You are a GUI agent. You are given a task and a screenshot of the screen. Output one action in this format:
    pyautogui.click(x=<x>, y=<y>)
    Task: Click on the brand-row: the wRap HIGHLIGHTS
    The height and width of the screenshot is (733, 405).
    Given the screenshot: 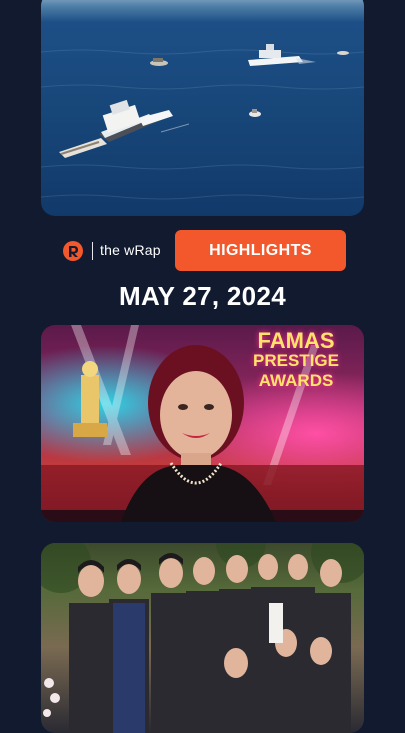 What is the action you would take?
    pyautogui.click(x=205, y=251)
    